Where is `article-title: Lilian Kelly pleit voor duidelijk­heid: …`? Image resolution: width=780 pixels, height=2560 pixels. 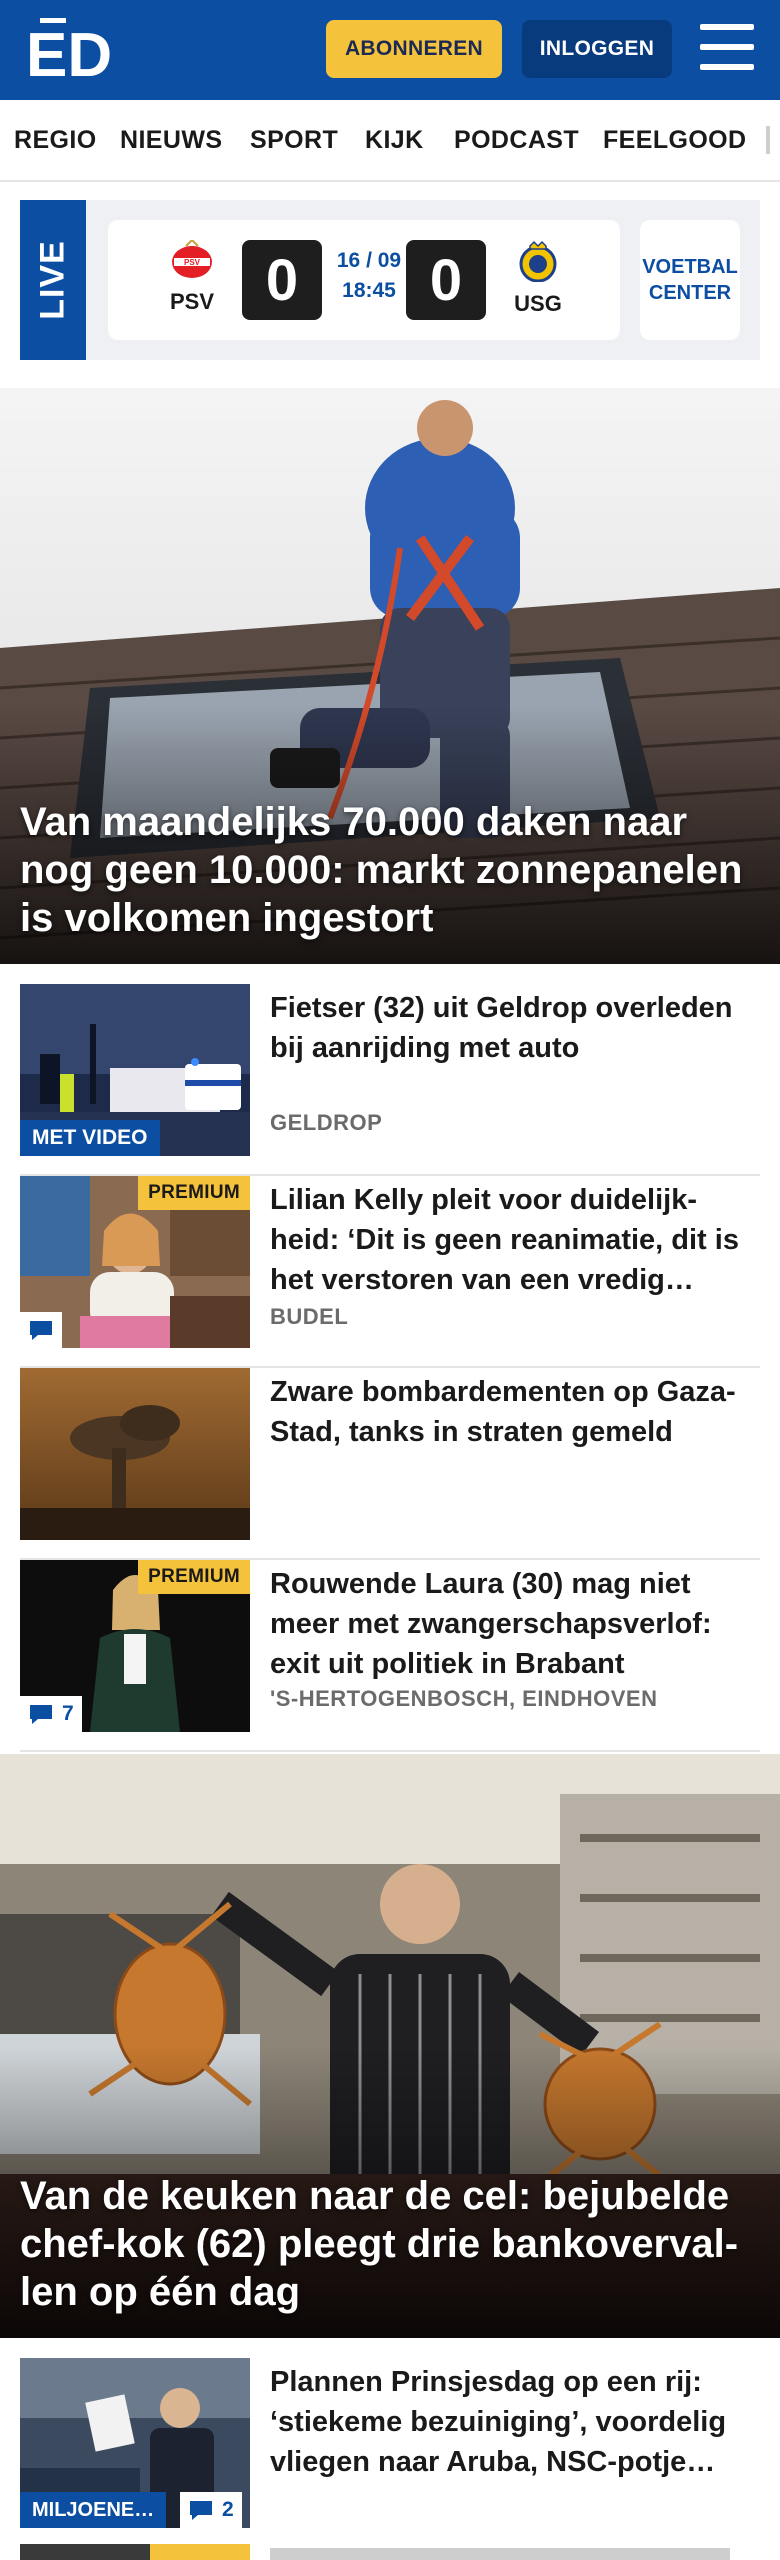 article-title: Lilian Kelly pleit voor duidelijk­heid: … is located at coordinates (504, 1240).